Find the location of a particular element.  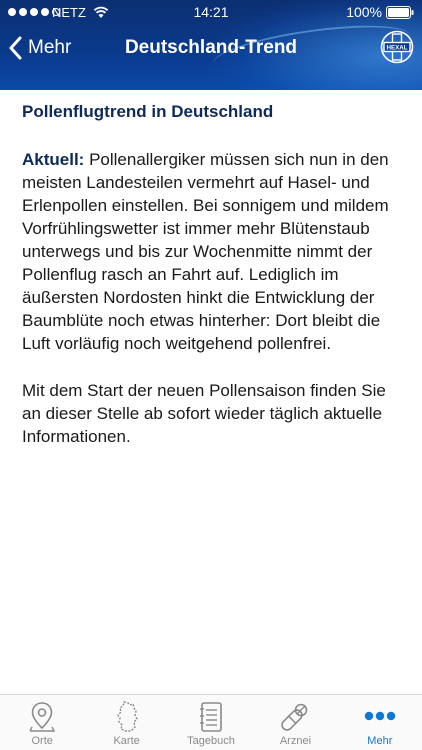

navigation-bar: Mehr Deutschland-Trend HEXAL is located at coordinates (211, 48).